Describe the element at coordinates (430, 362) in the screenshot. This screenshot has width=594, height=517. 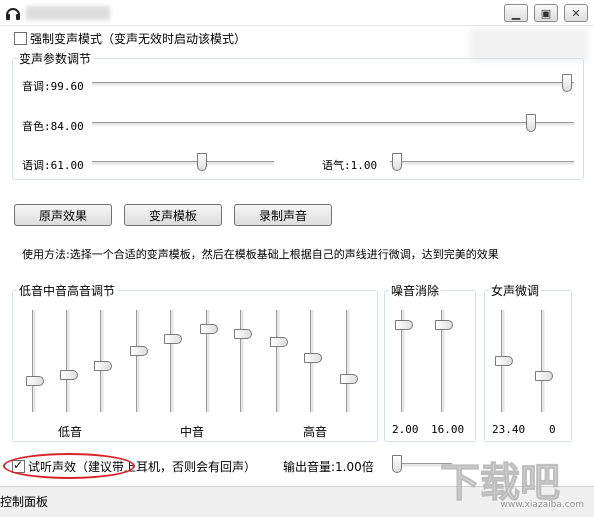
I see `noise-reduction-group: 噪音消除` at that location.